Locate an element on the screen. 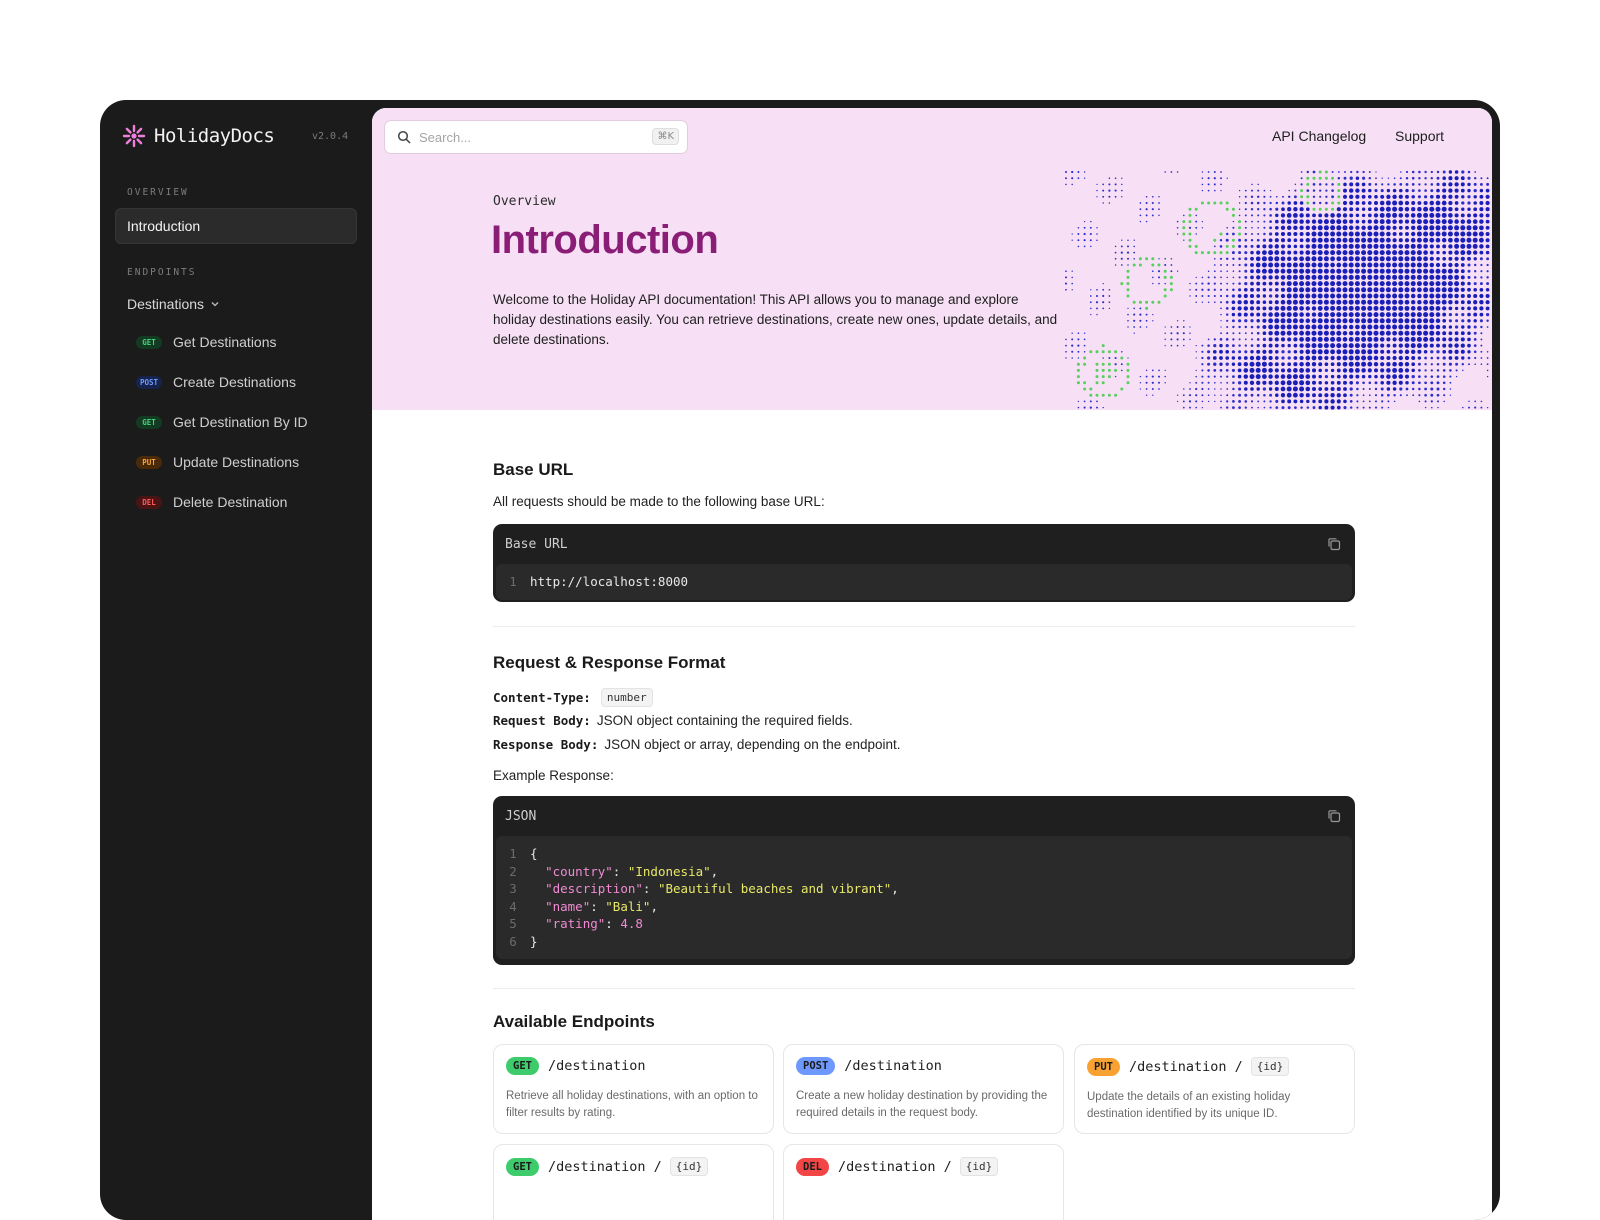 This screenshot has height=1220, width=1600. chevron-down-icon is located at coordinates (215, 304).